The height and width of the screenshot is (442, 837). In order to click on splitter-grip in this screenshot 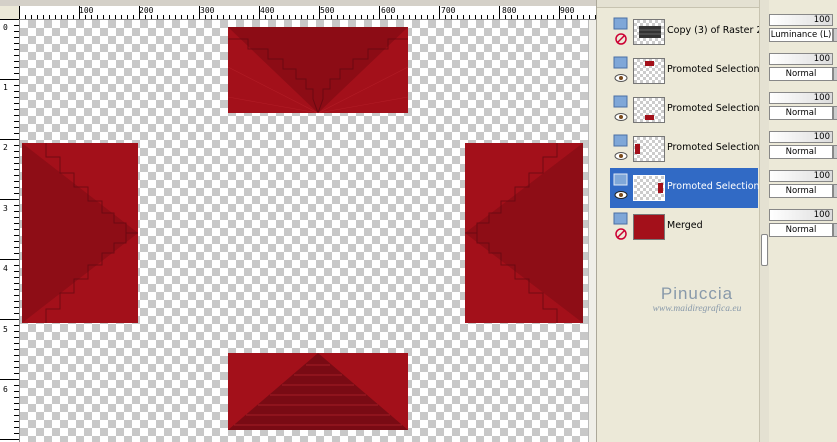, I will do `click(764, 250)`.